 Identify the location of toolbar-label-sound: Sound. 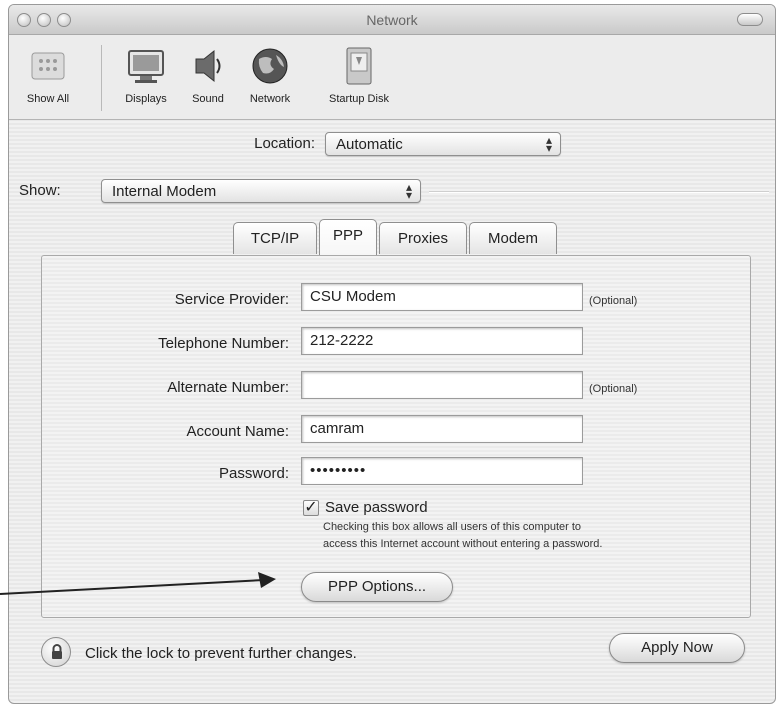
(208, 99).